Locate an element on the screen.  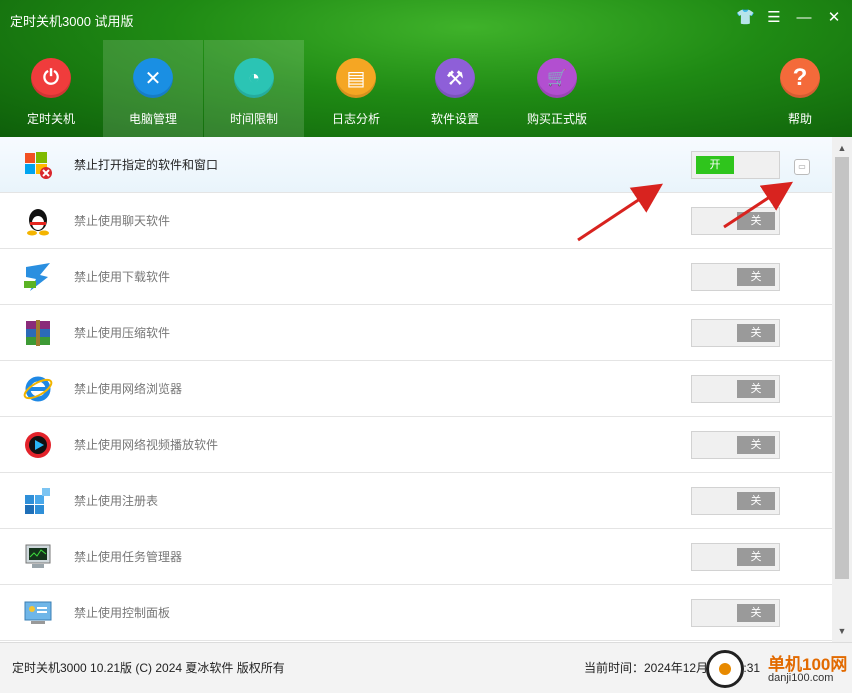
row-label: 禁止使用聊天软件 is located at coordinates (122, 221).